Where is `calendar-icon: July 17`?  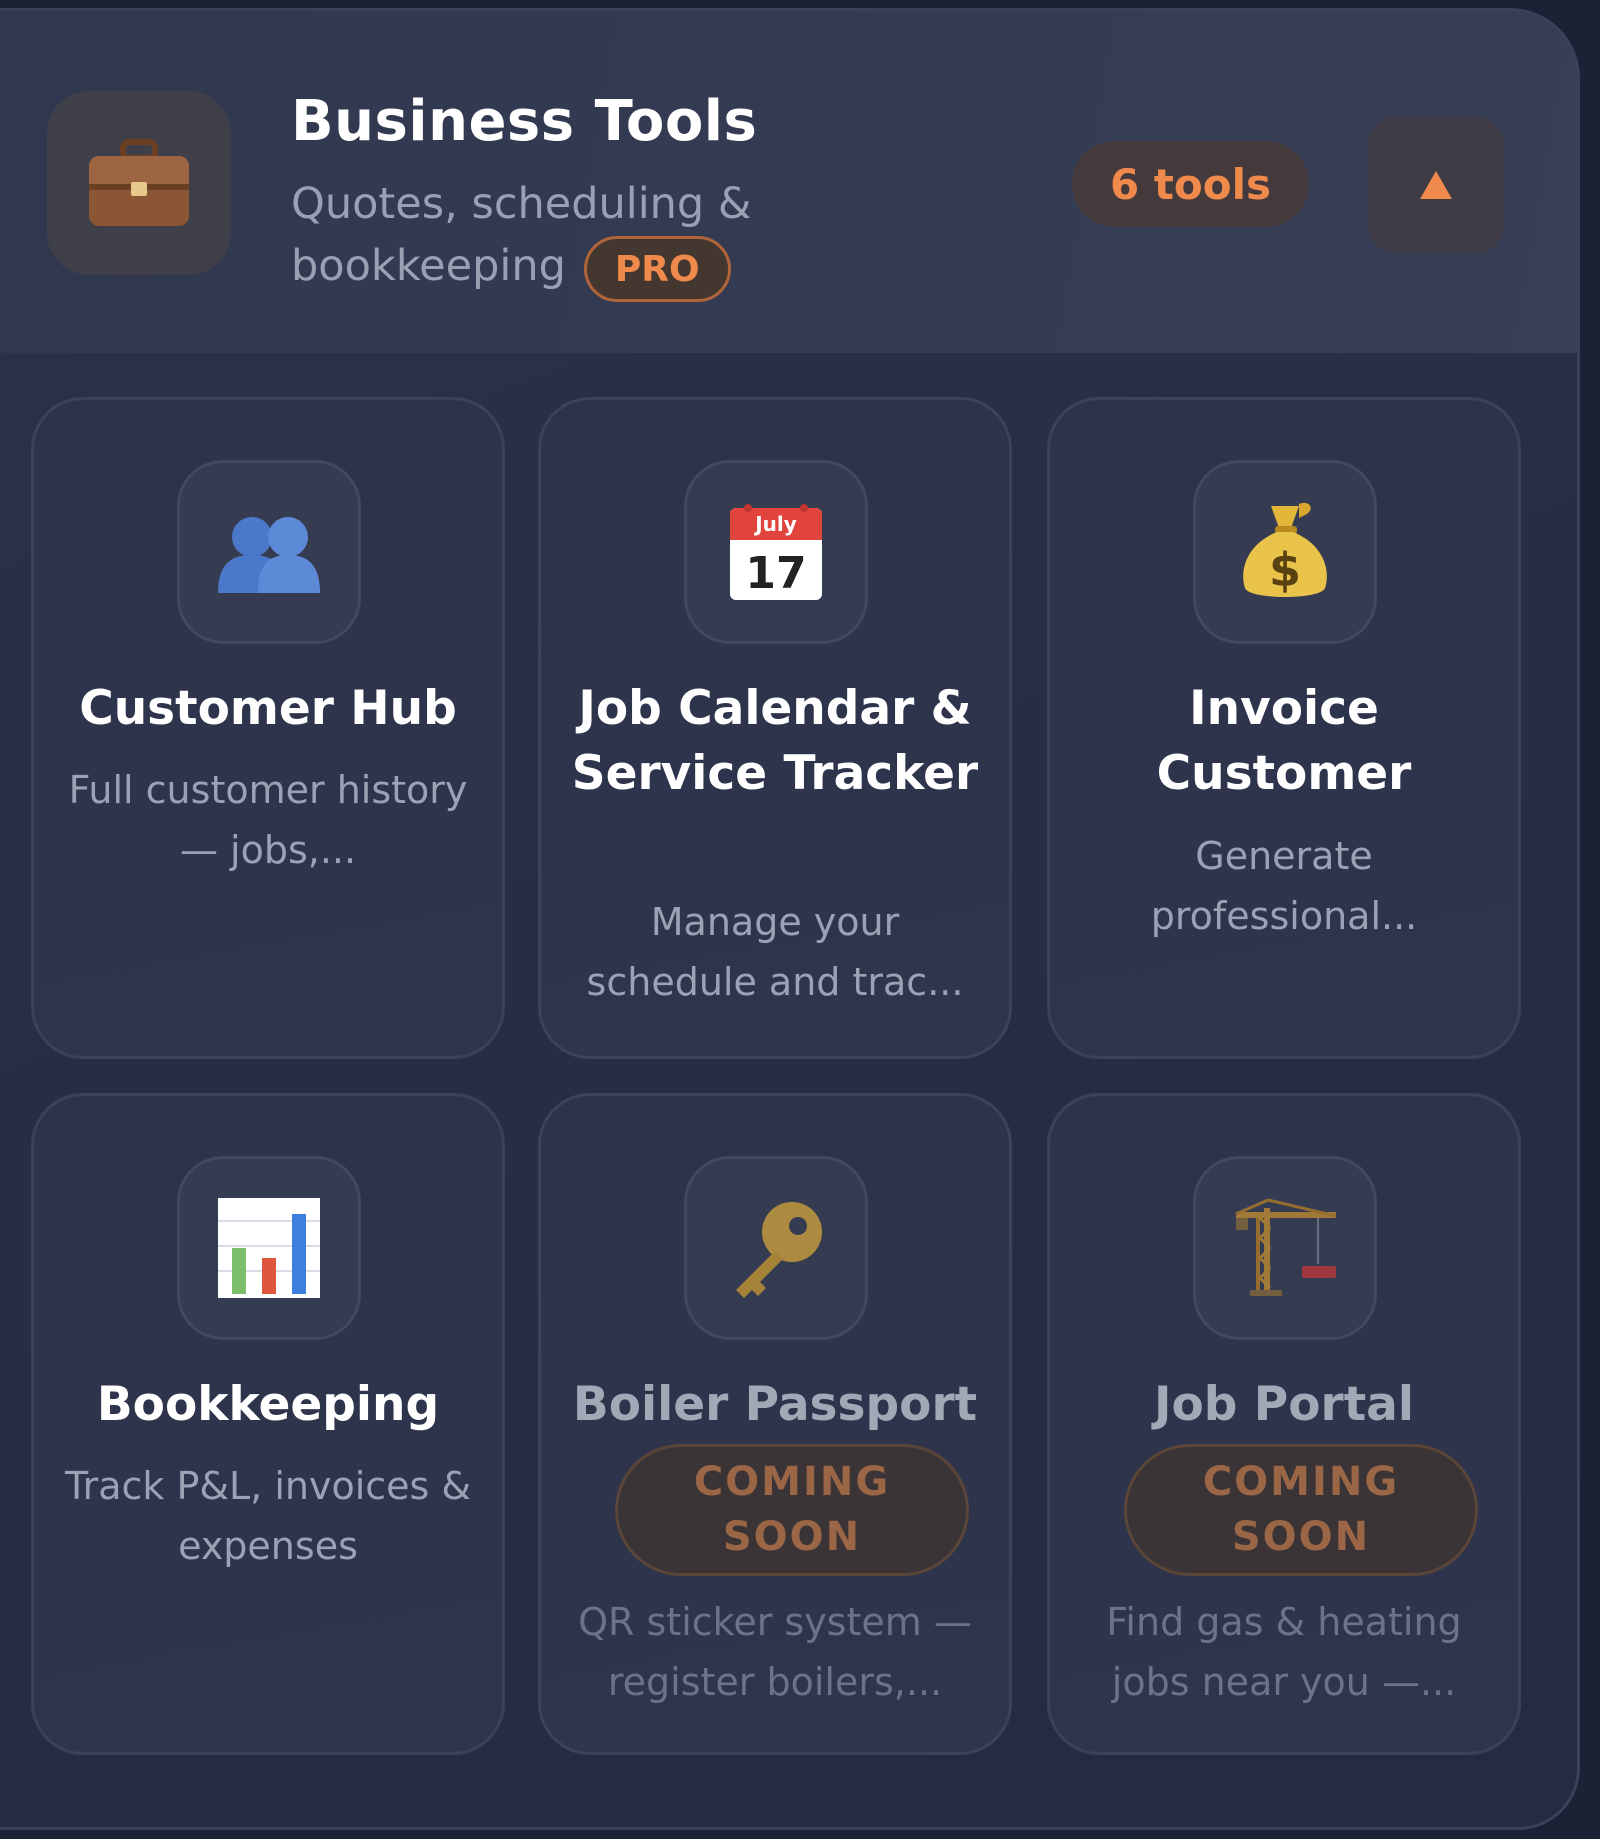 calendar-icon: July 17 is located at coordinates (776, 552).